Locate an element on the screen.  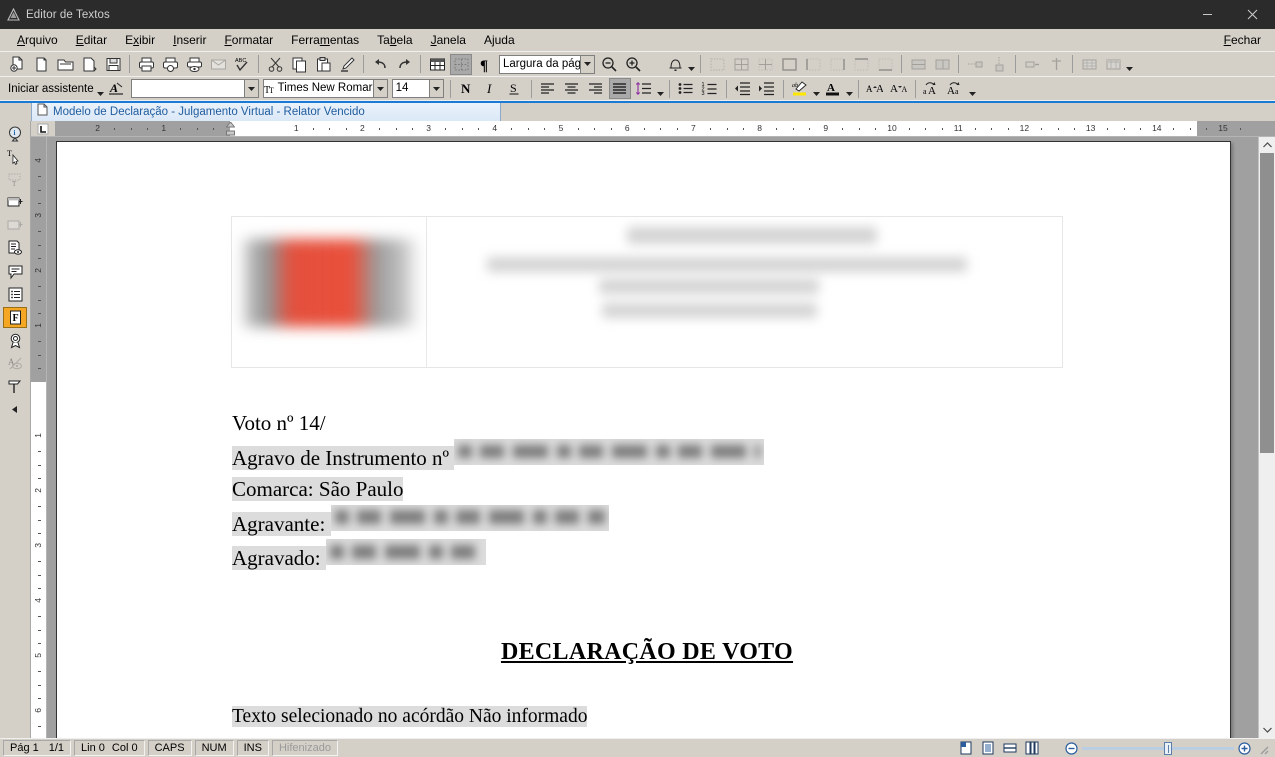
sidebar-flag is located at coordinates (15, 386).